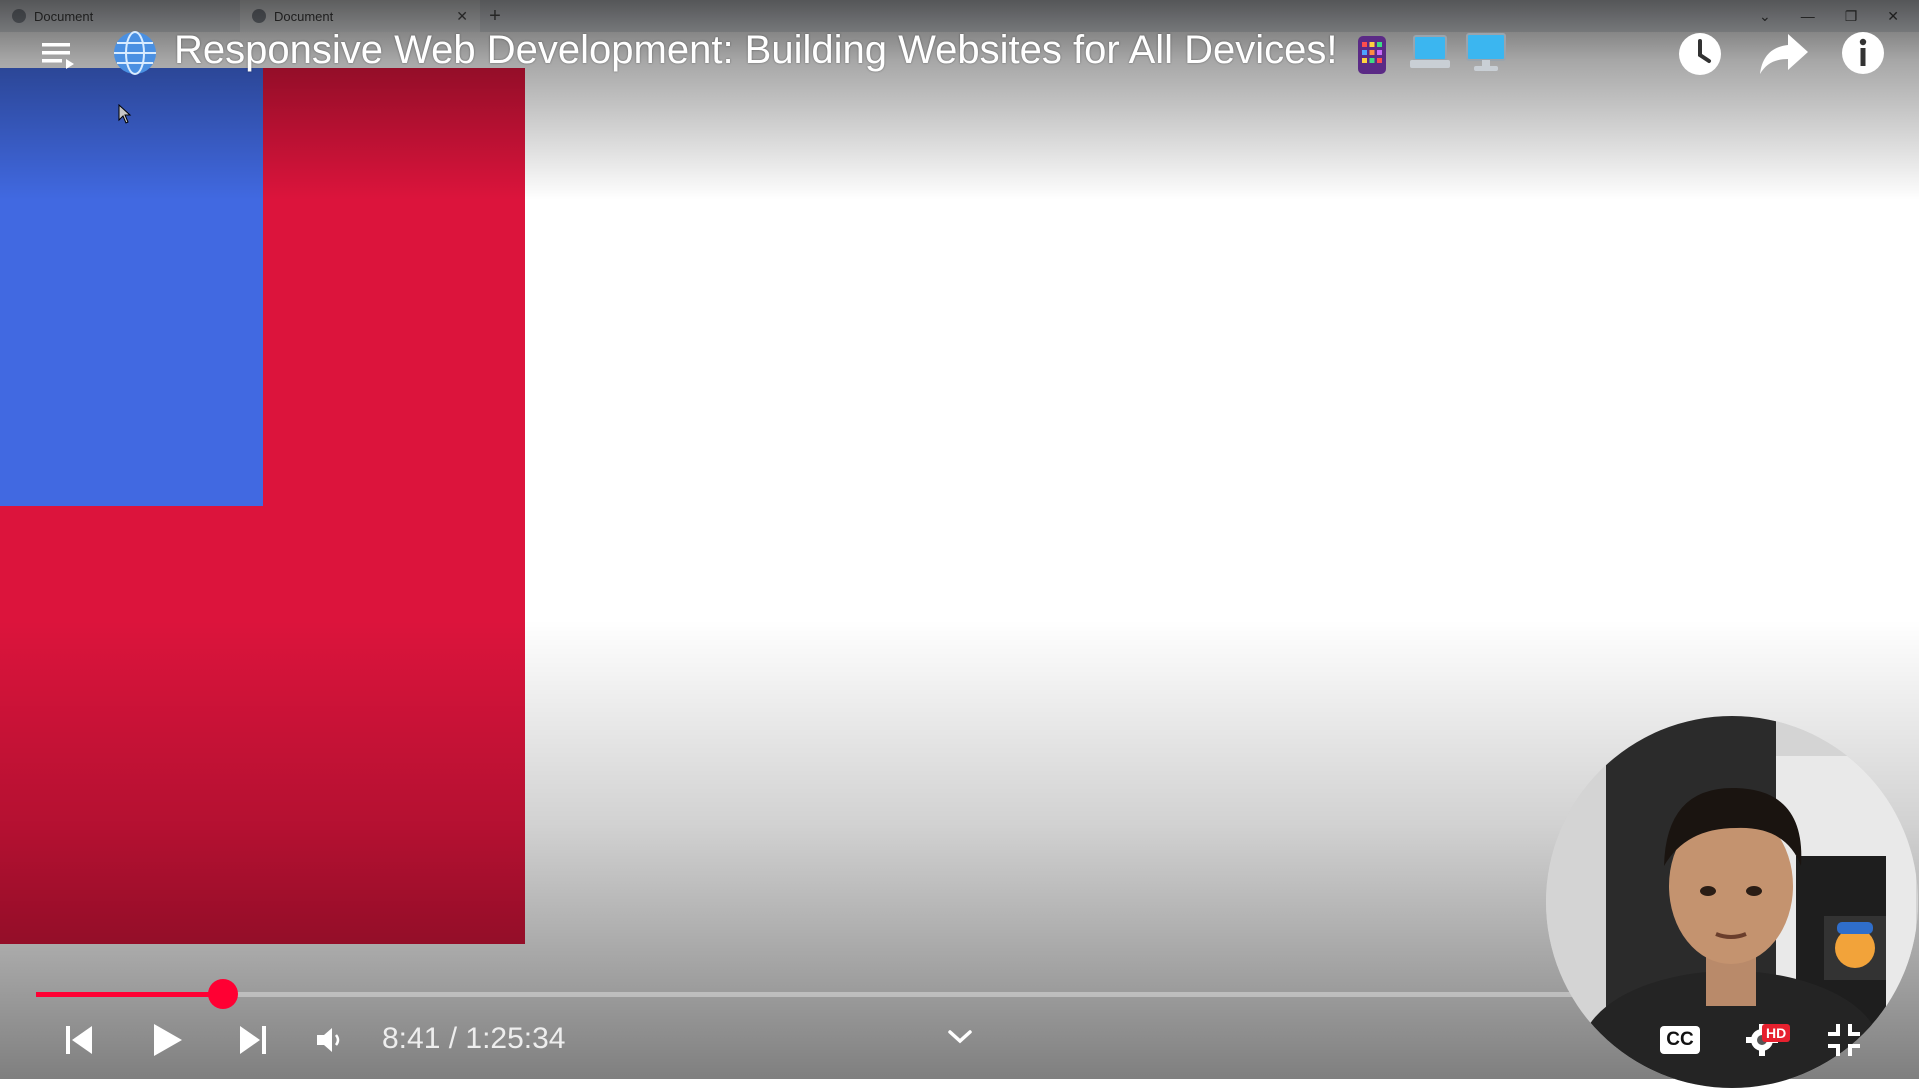  What do you see at coordinates (1430, 51) in the screenshot?
I see `laptop-icon` at bounding box center [1430, 51].